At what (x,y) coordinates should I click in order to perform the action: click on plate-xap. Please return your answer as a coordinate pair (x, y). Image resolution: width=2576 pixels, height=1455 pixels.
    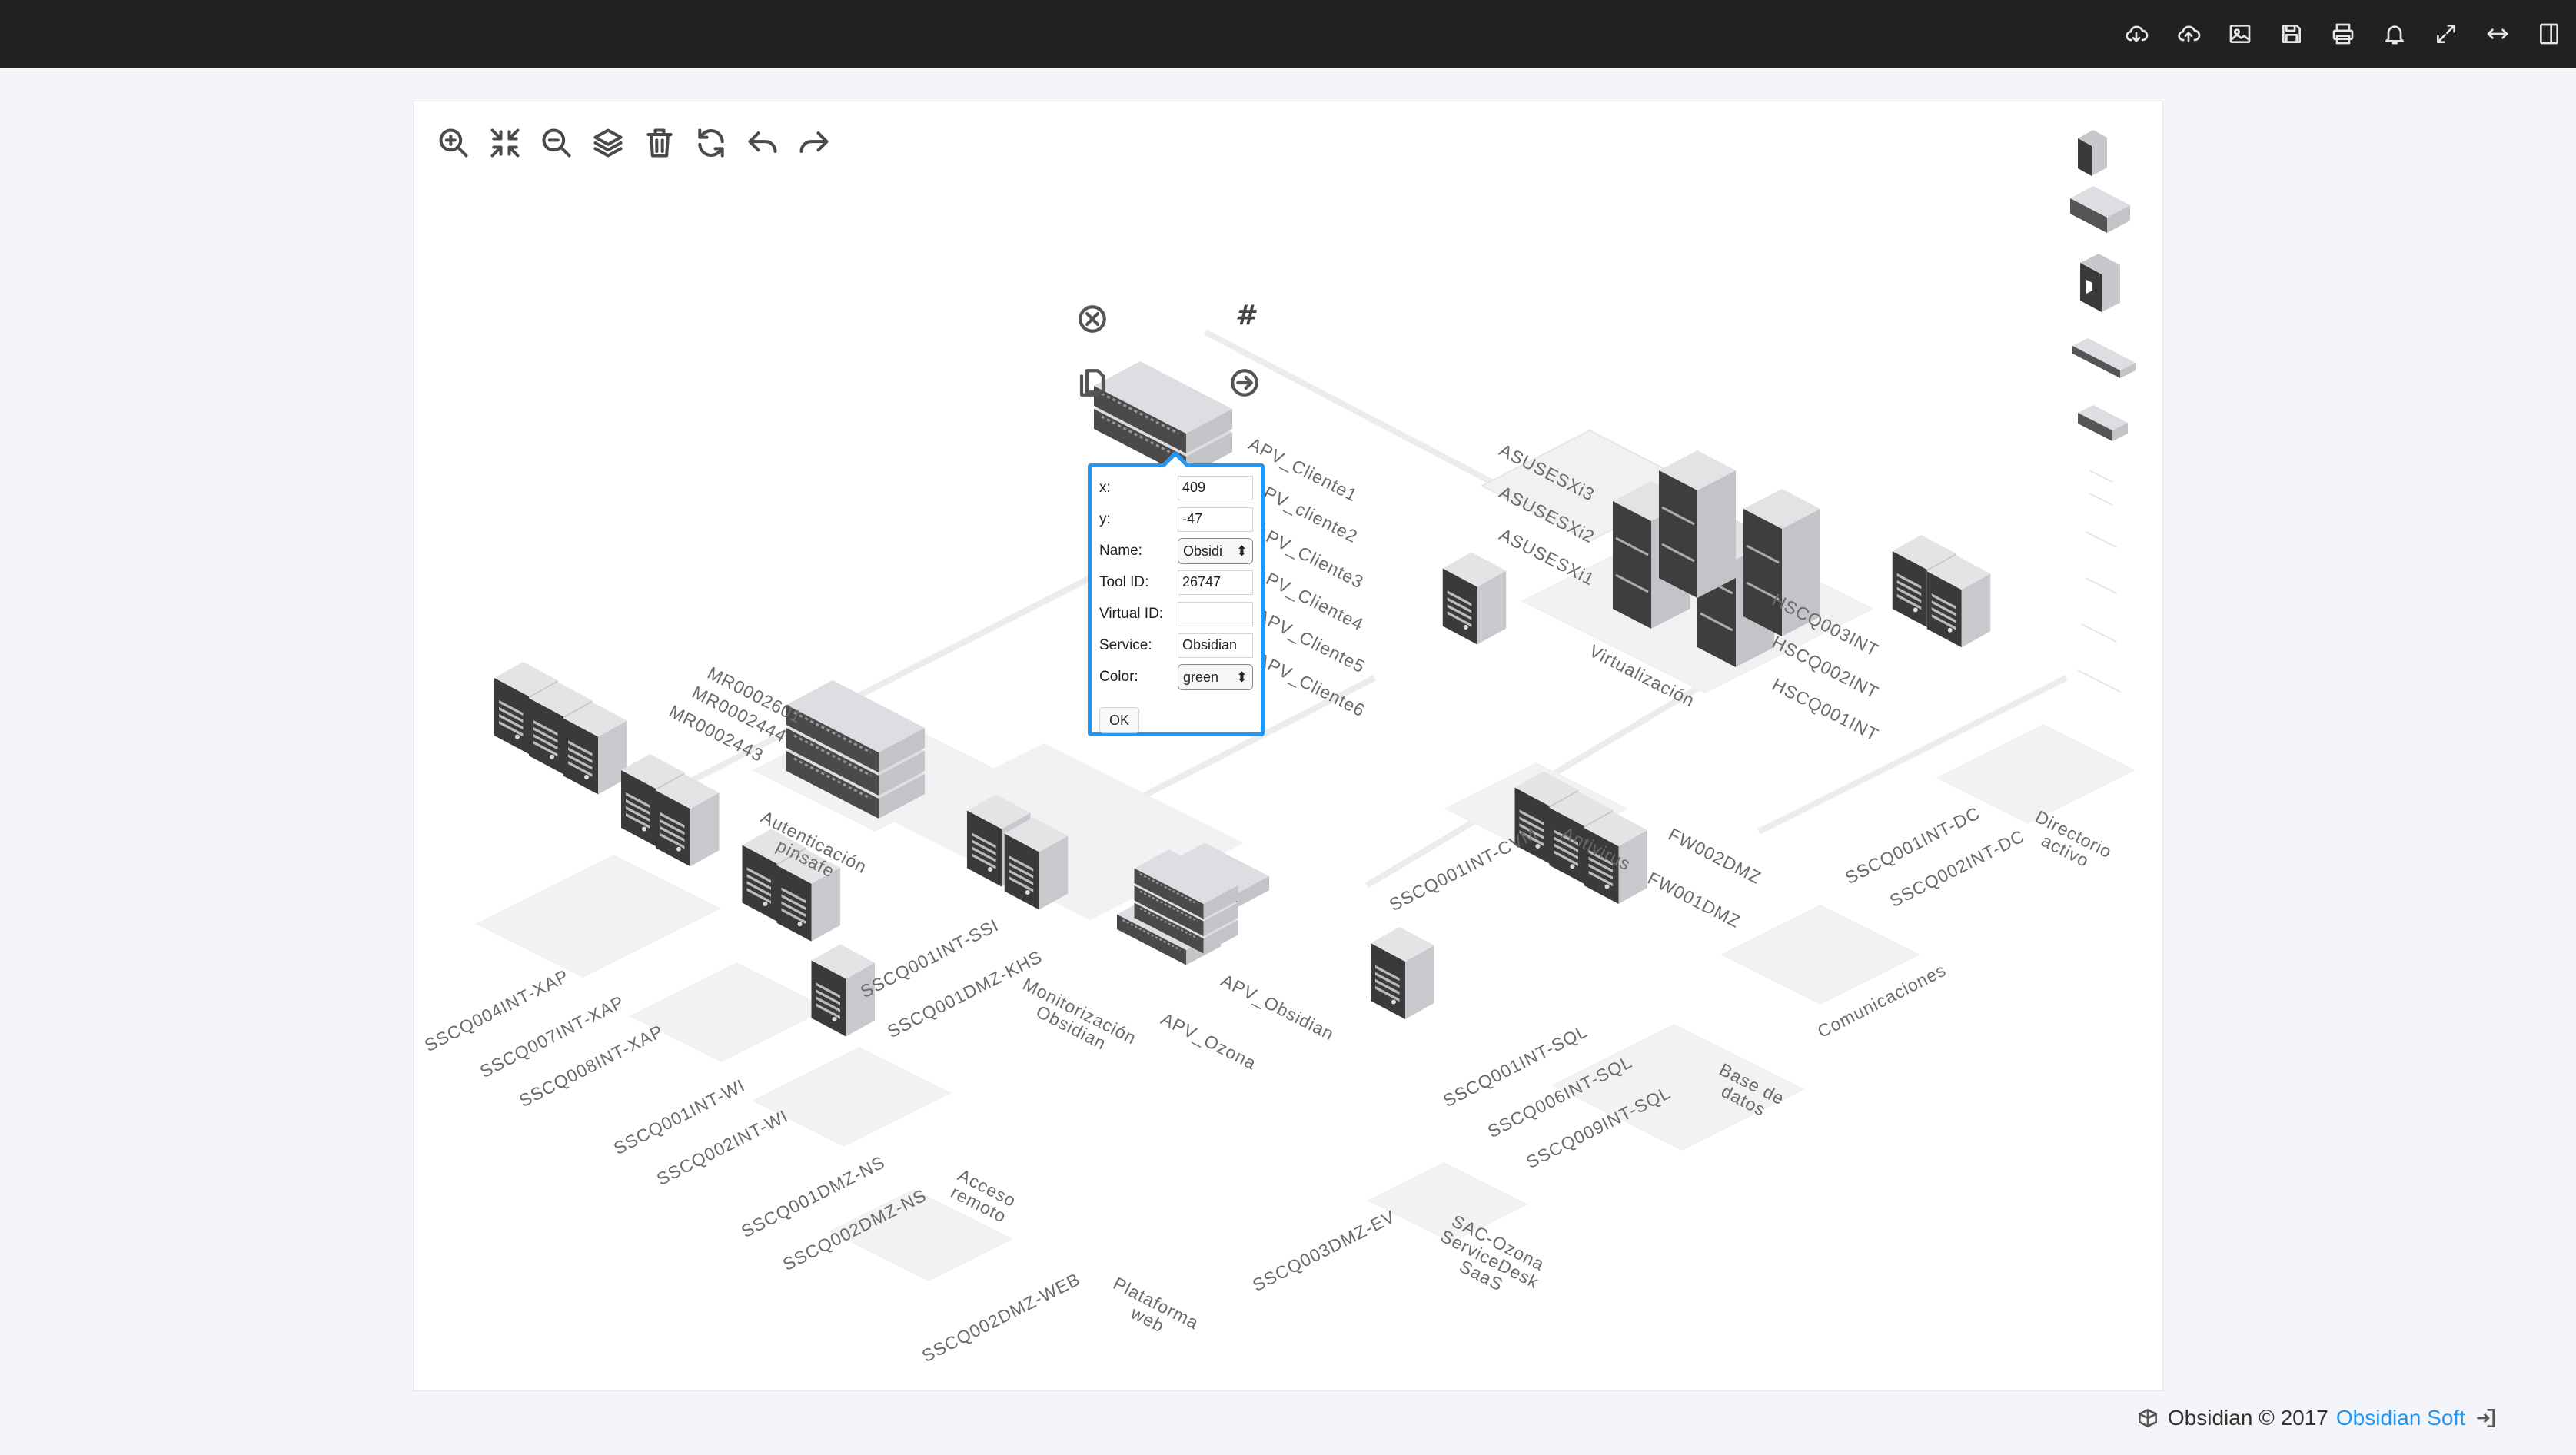
    Looking at the image, I should click on (598, 916).